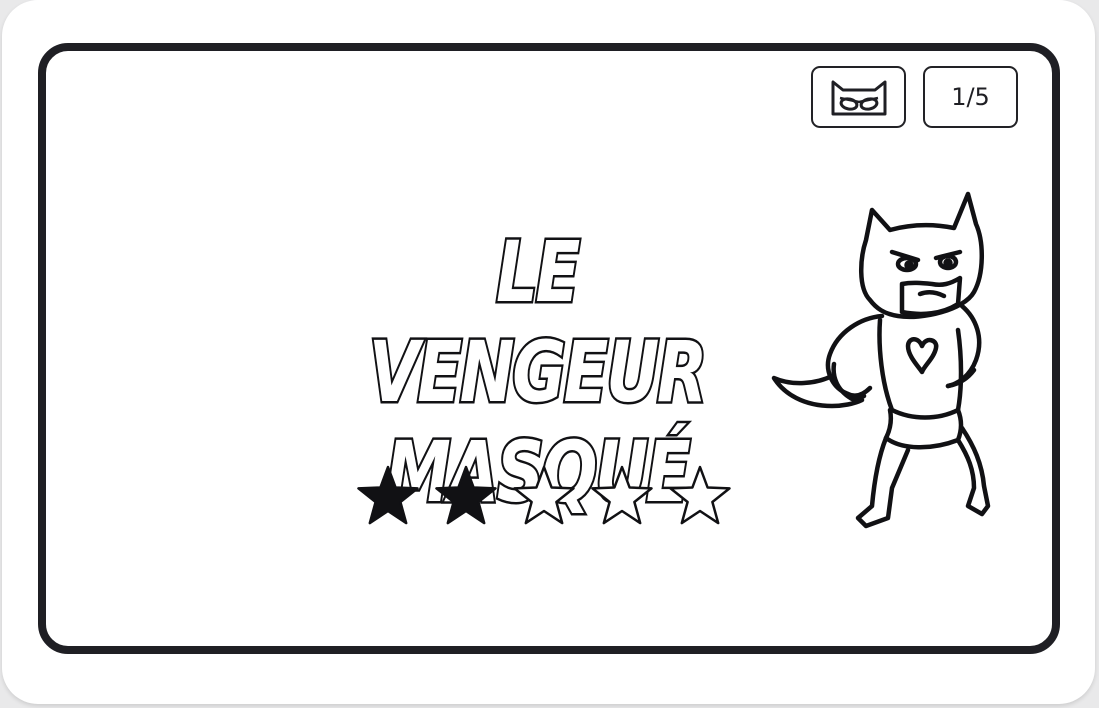 Image resolution: width=1099 pixels, height=708 pixels. What do you see at coordinates (538, 322) in the screenshot?
I see `title-line-1: LE VENGEUR` at bounding box center [538, 322].